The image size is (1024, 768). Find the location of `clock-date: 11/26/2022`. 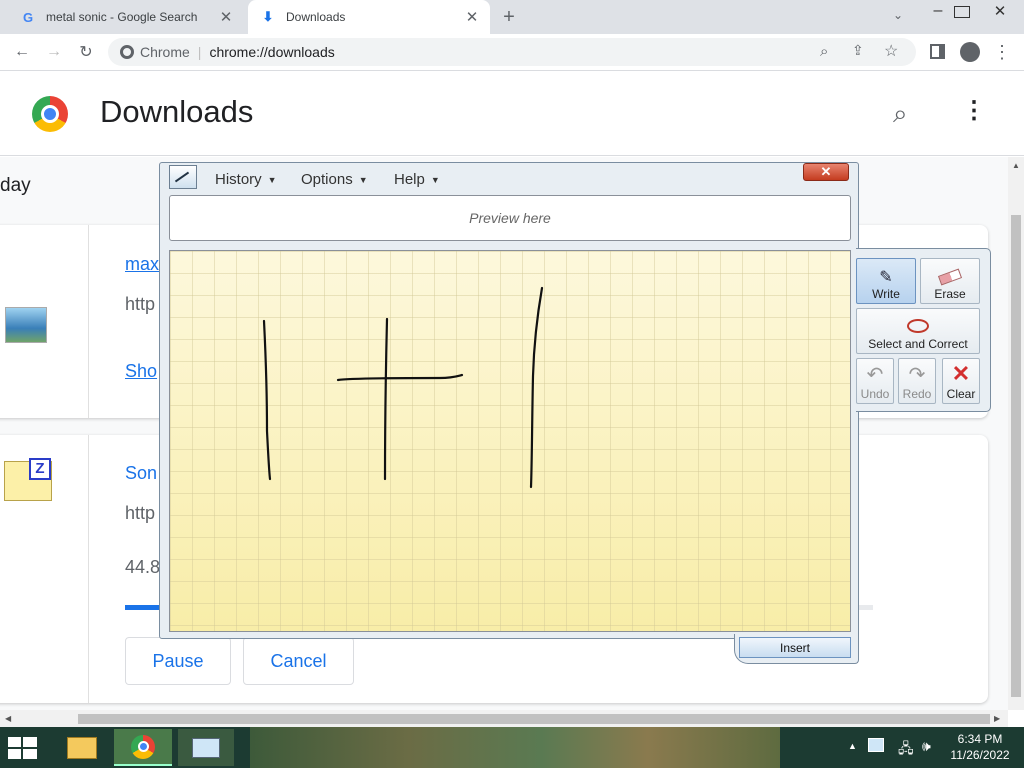

clock-date: 11/26/2022 is located at coordinates (980, 755).